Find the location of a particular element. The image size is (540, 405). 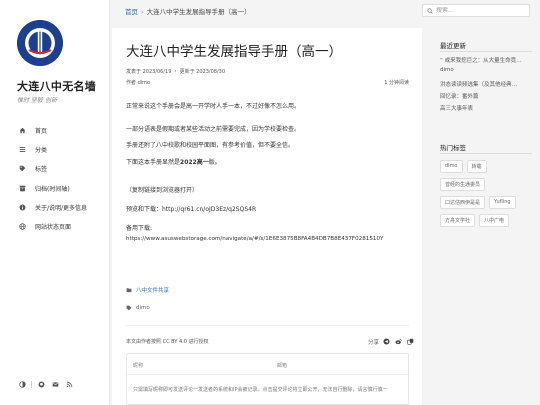

share-label: 分享 is located at coordinates (374, 342).